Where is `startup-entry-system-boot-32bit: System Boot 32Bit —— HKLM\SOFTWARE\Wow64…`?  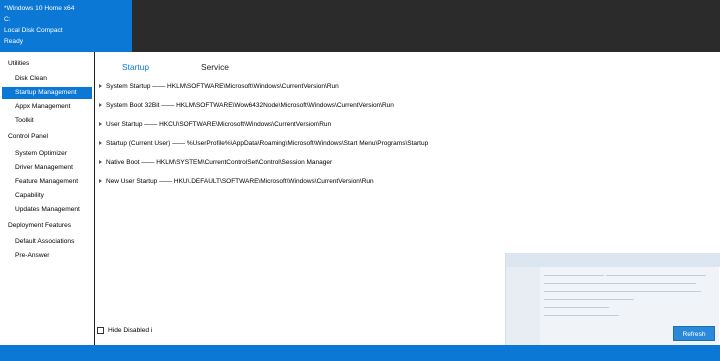
startup-entry-system-boot-32bit: System Boot 32Bit —— HKLM\SOFTWARE\Wow64… is located at coordinates (246, 106).